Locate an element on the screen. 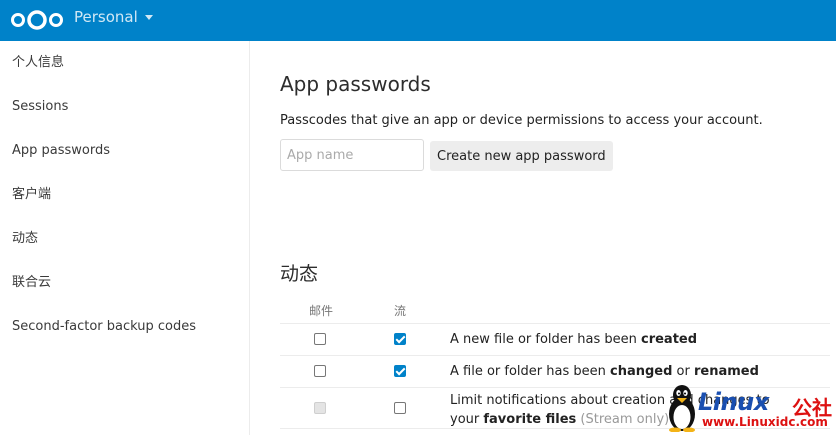 This screenshot has height=435, width=836. app-menu-button: Personal is located at coordinates (113, 17).